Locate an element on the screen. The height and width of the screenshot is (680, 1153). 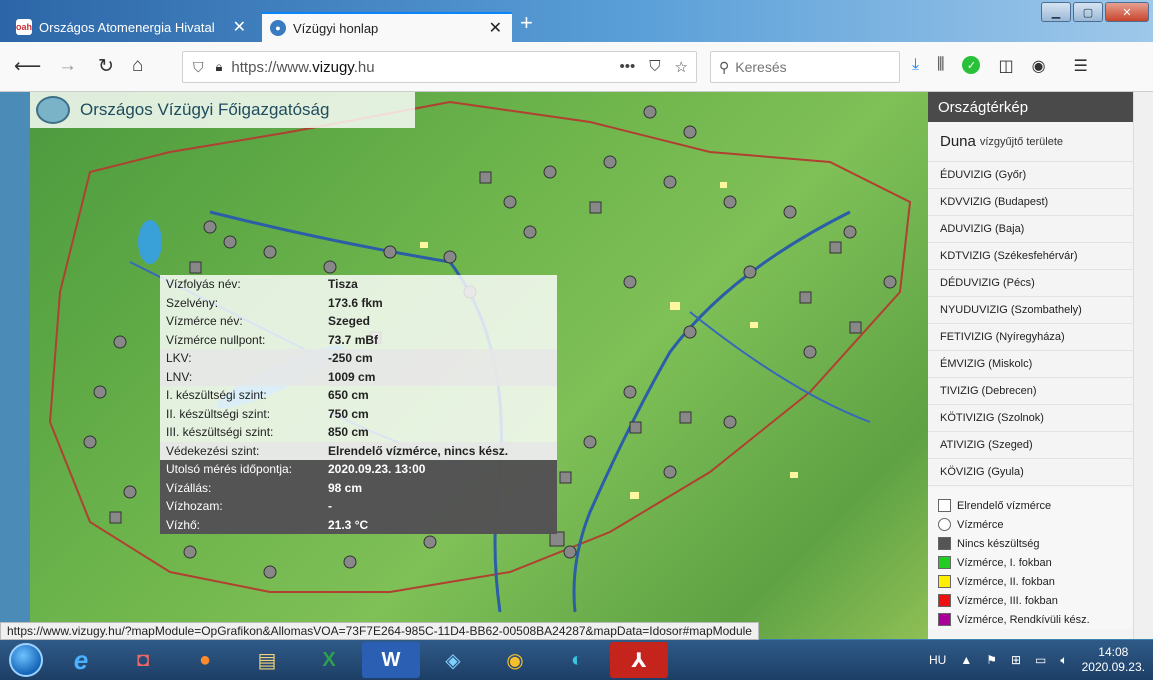
flag-icon: ⚑ is located at coordinates (991, 660).